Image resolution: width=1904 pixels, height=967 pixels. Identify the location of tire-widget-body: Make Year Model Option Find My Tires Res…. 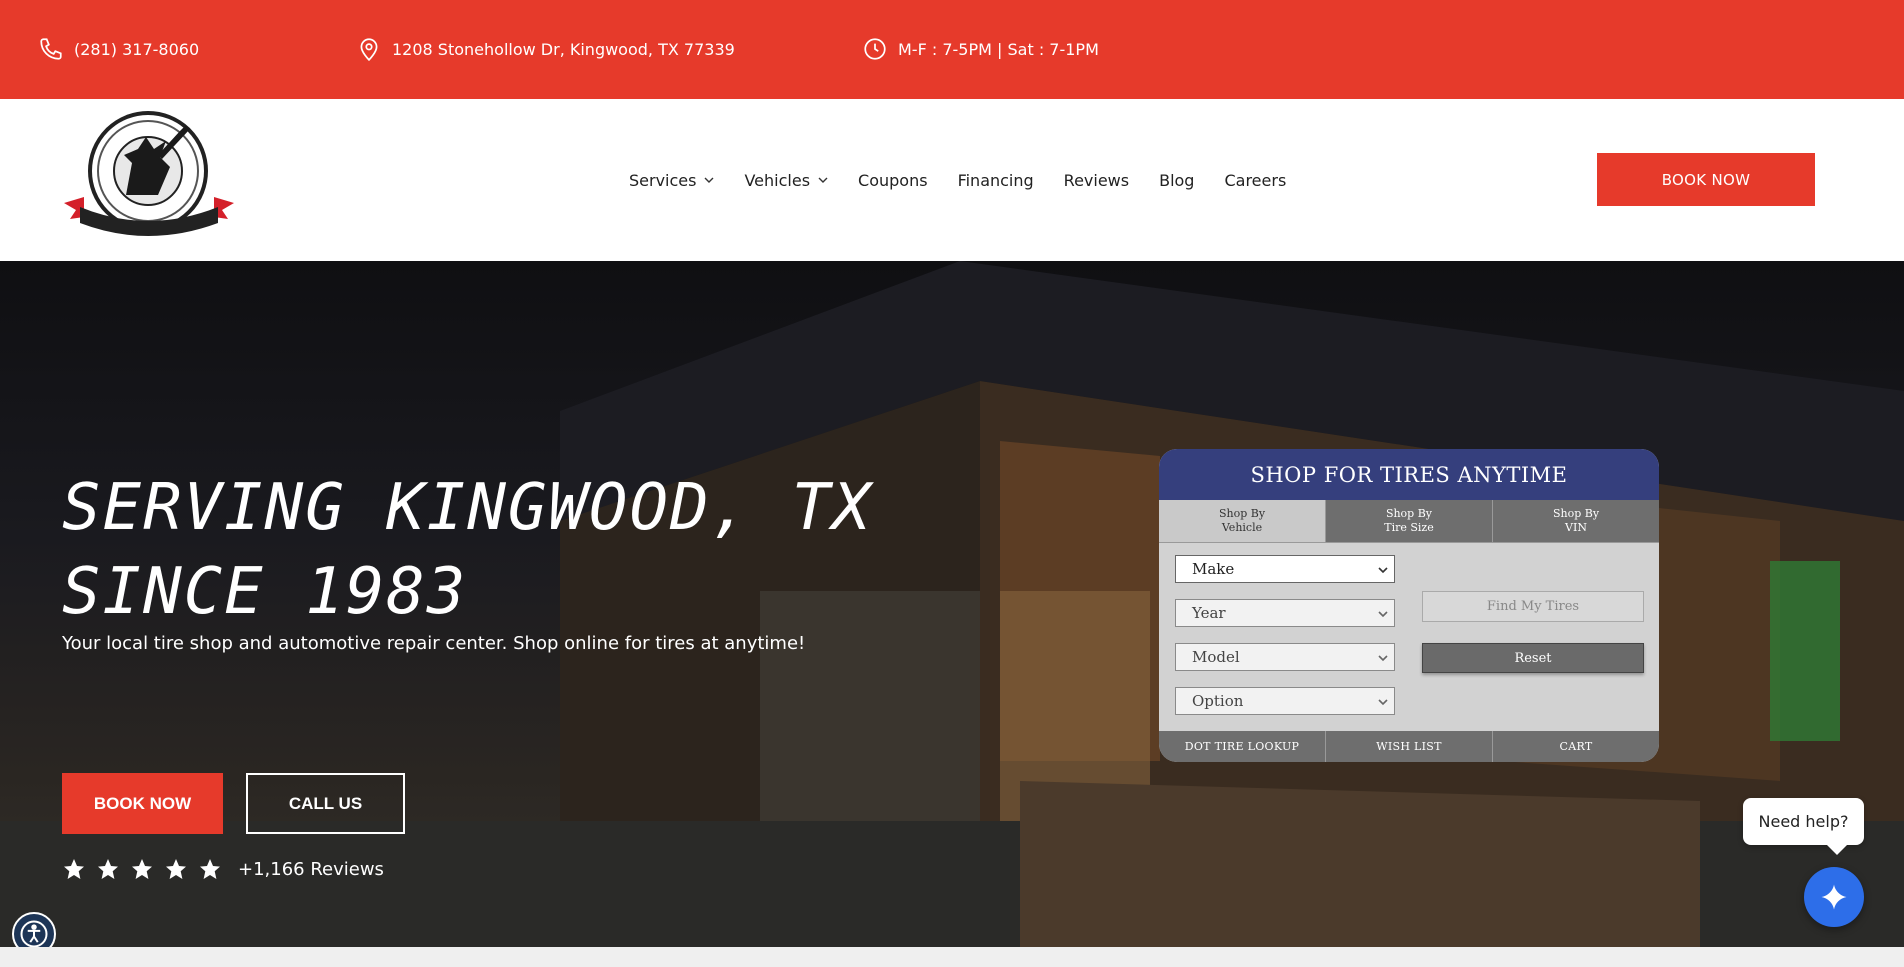
(1409, 637).